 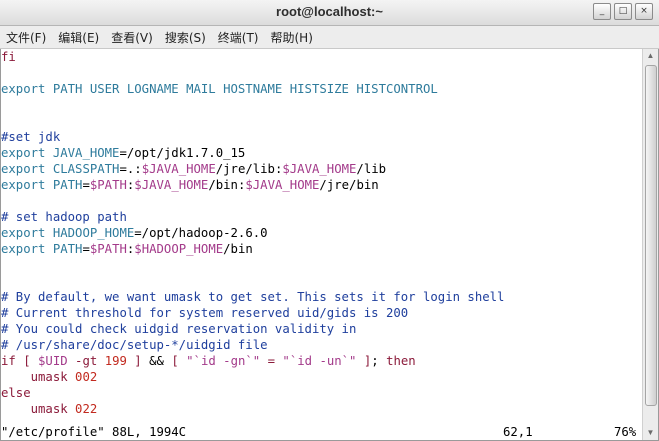 I want to click on menu-bar: 文件(F) 编辑(E) 查看(V) 搜索(S) 终端(T) 帮助(H), so click(x=329, y=37).